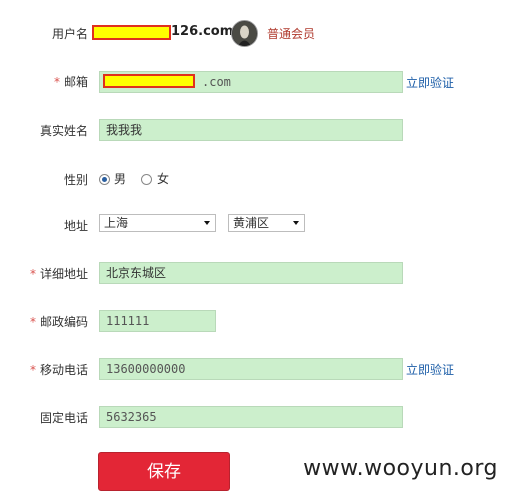  What do you see at coordinates (400, 468) in the screenshot?
I see `watermark: www.wooyun.org` at bounding box center [400, 468].